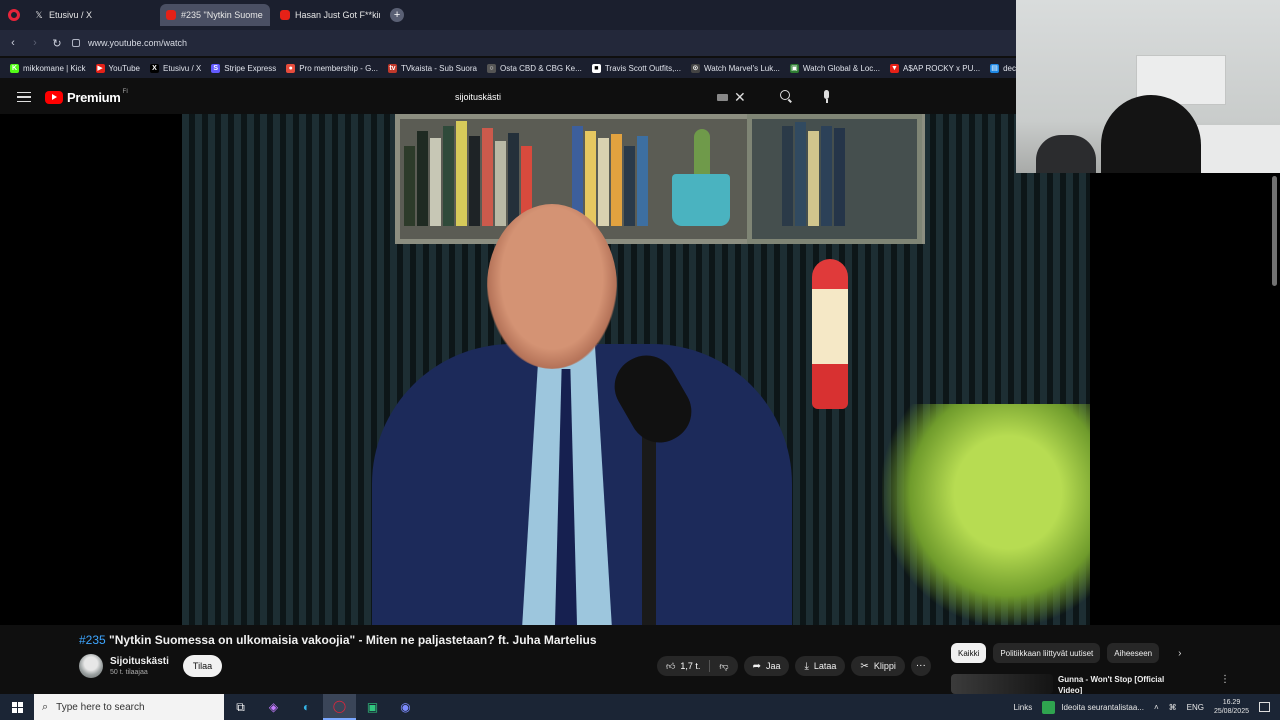 This screenshot has width=1280, height=720. Describe the element at coordinates (986, 514) in the screenshot. I see `monstera-plant` at that location.